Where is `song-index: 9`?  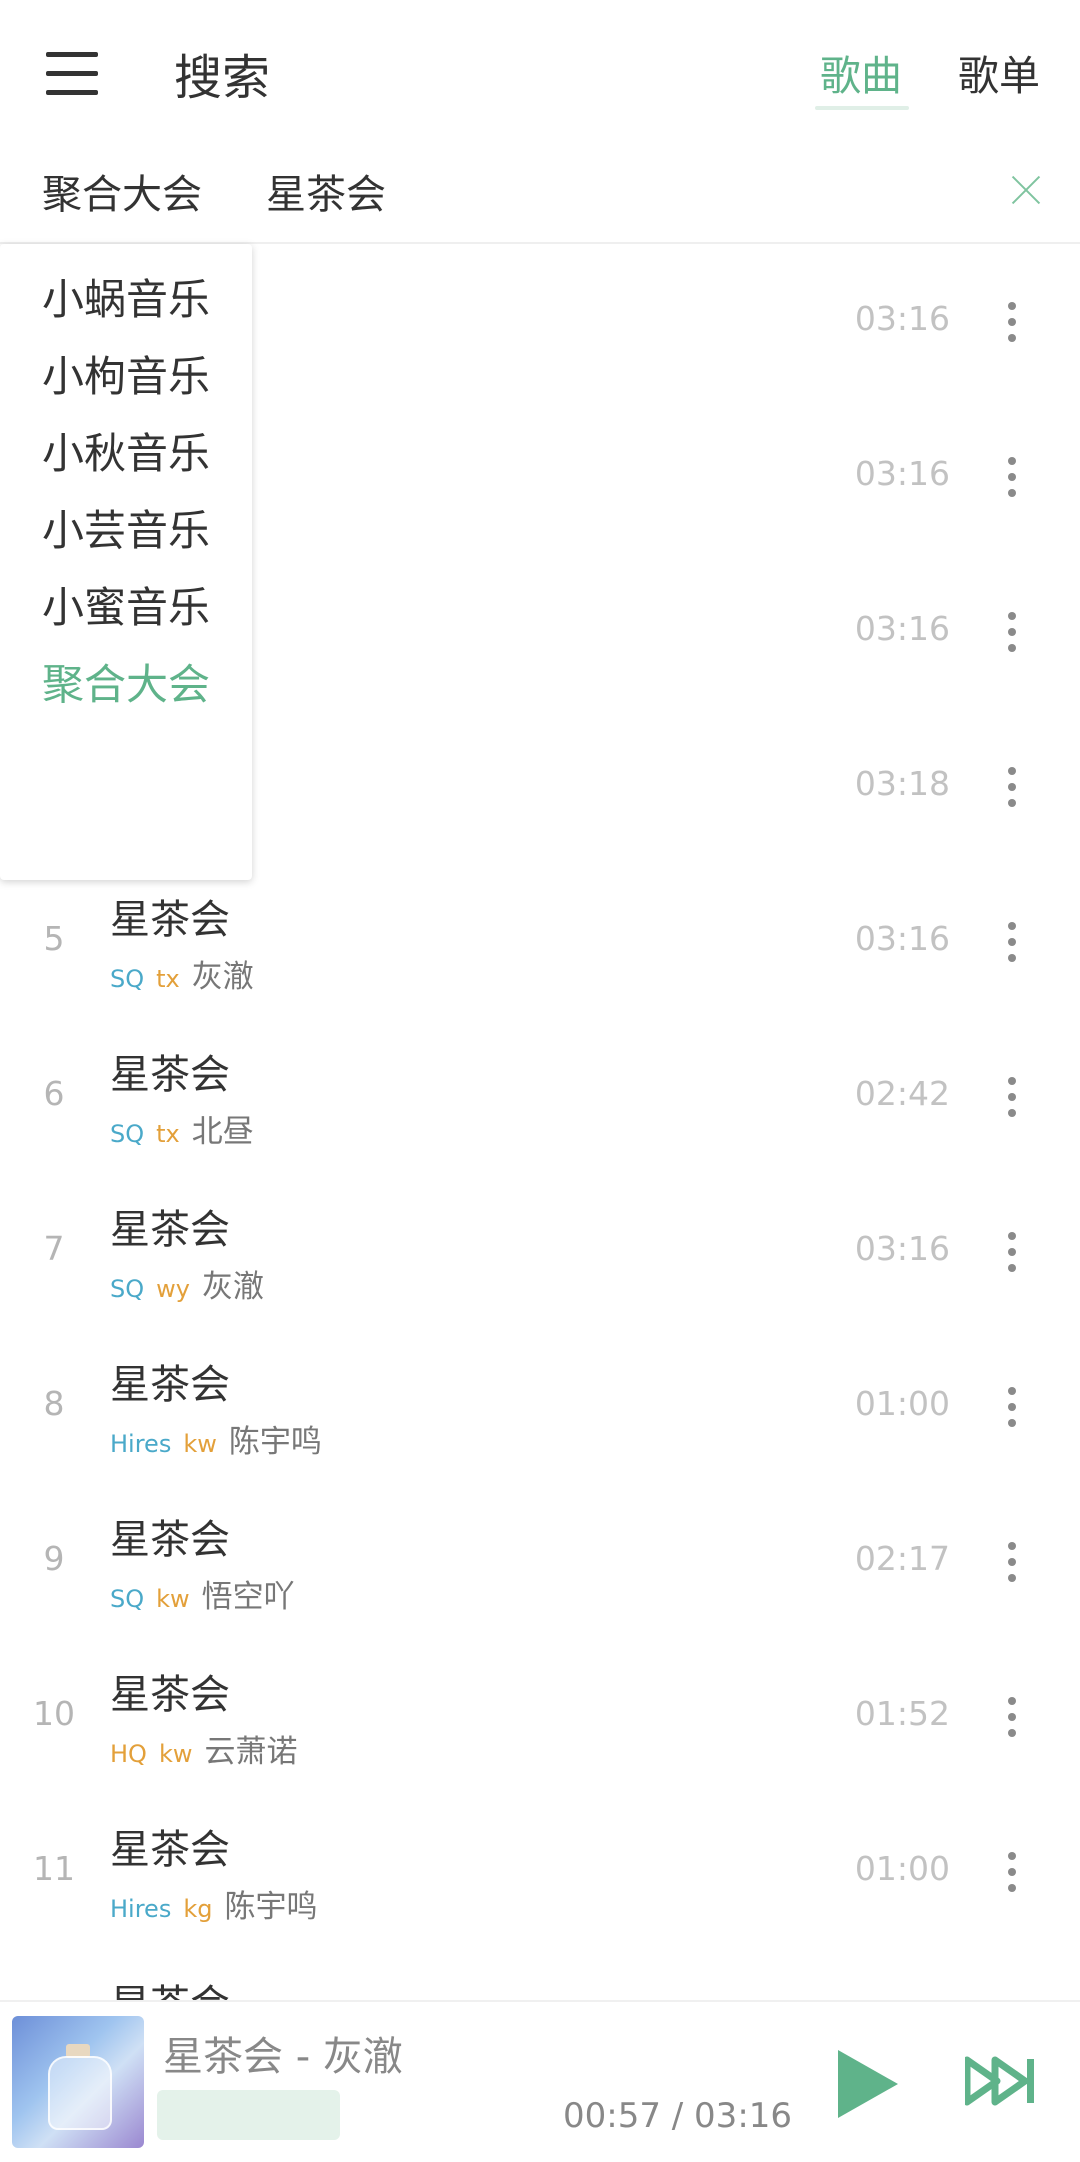 song-index: 9 is located at coordinates (54, 1558).